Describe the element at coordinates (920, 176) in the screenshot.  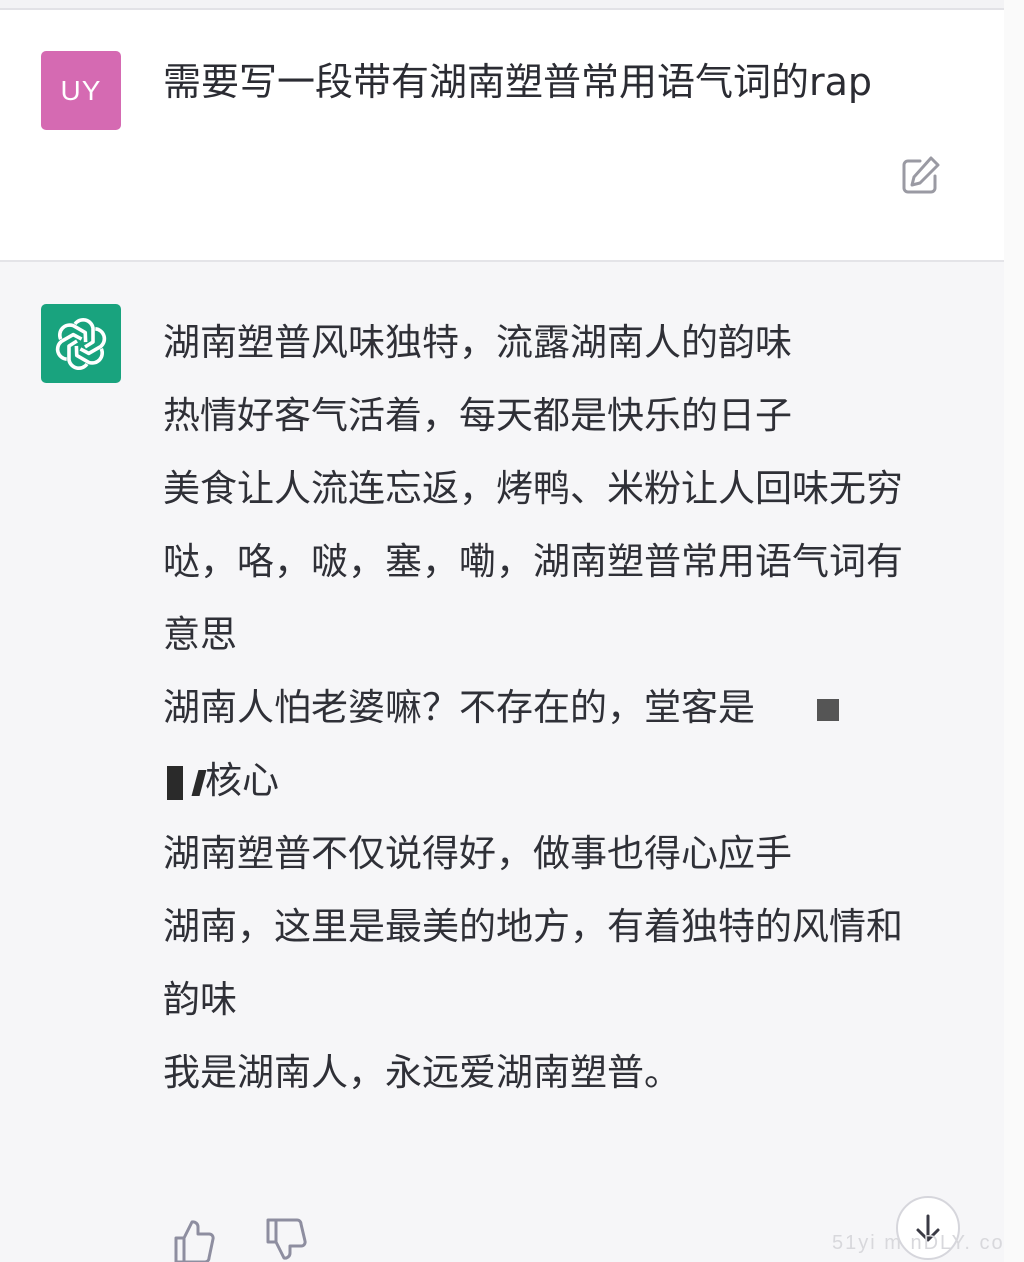
I see `edit-icon` at that location.